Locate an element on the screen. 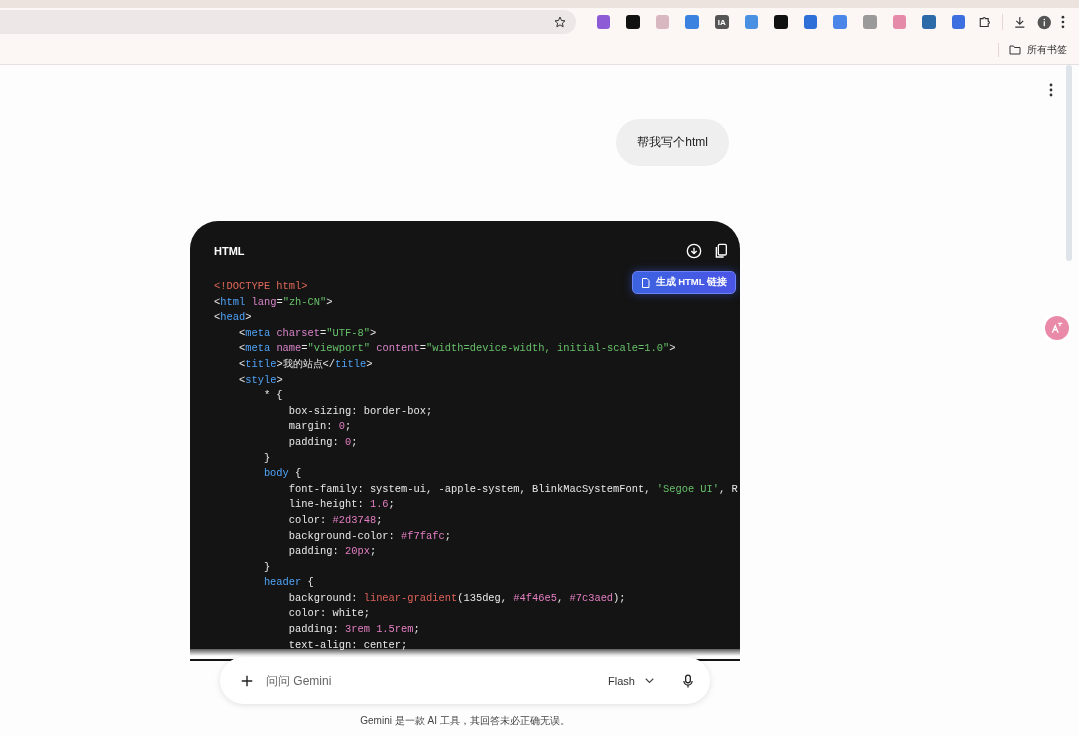  code-language: HTML is located at coordinates (229, 251).